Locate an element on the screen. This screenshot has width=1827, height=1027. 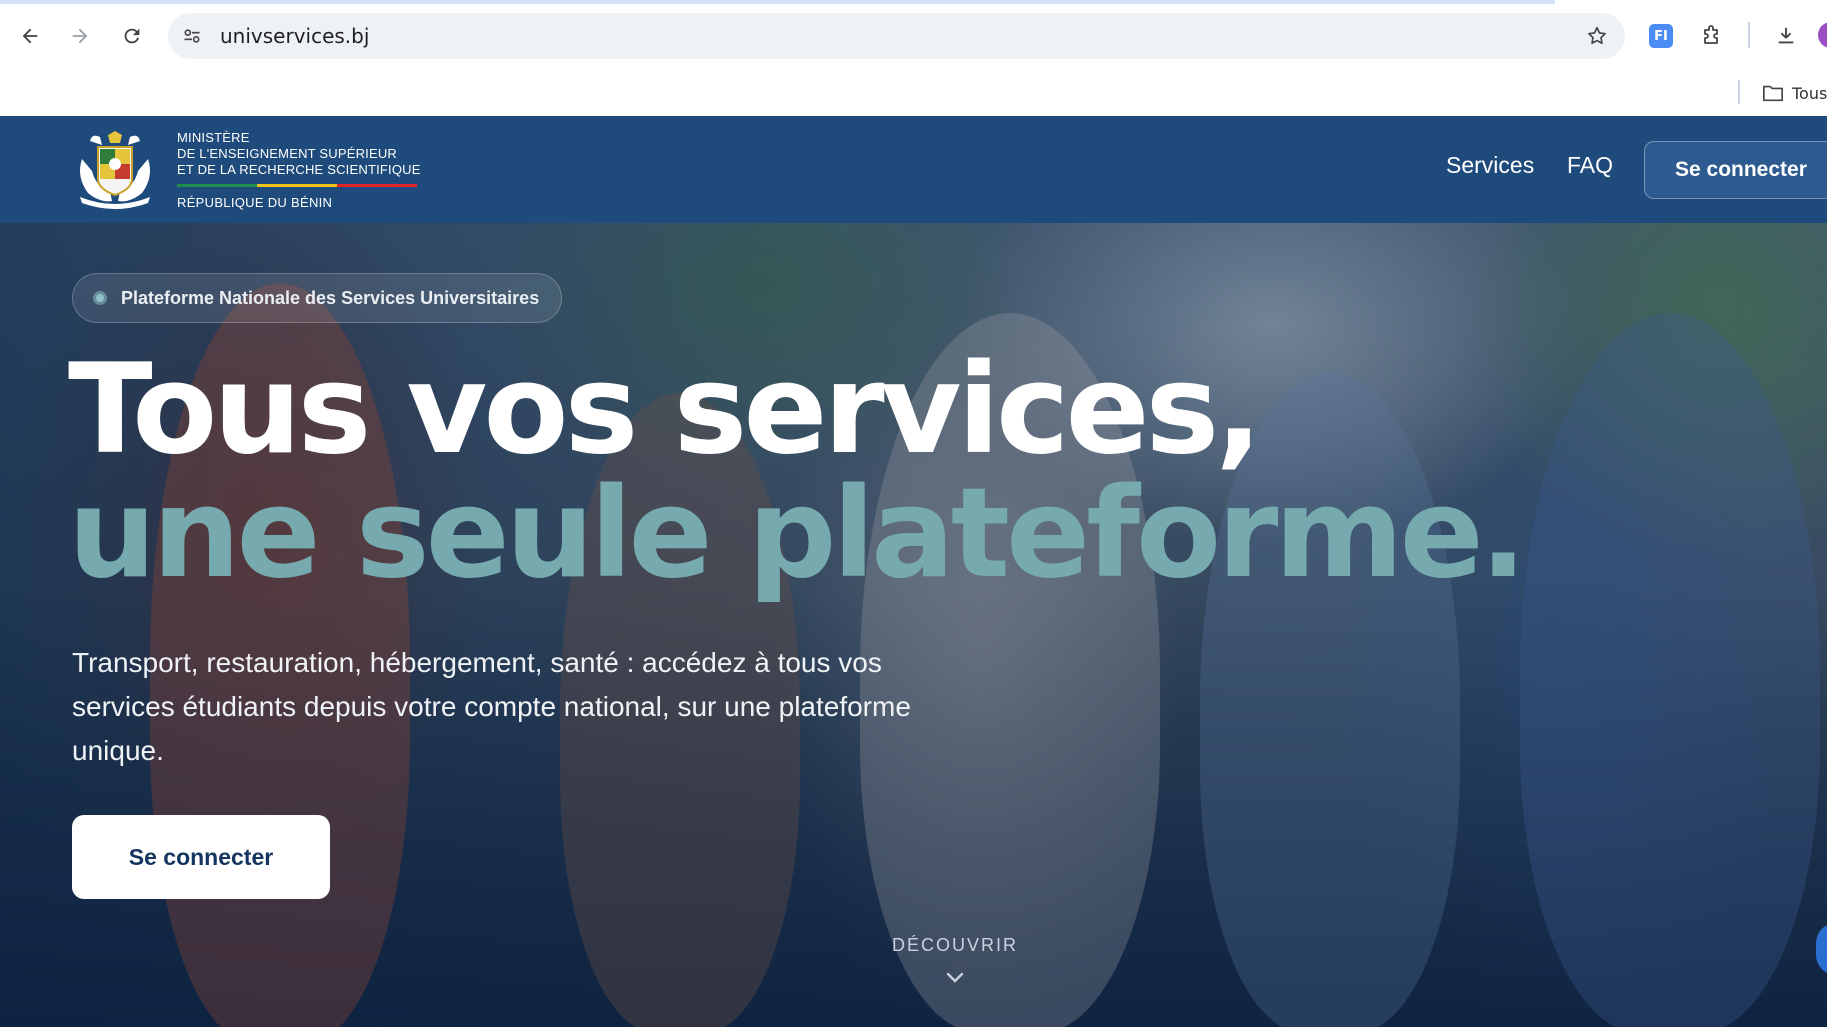
extension-fi-button: FI is located at coordinates (1661, 36).